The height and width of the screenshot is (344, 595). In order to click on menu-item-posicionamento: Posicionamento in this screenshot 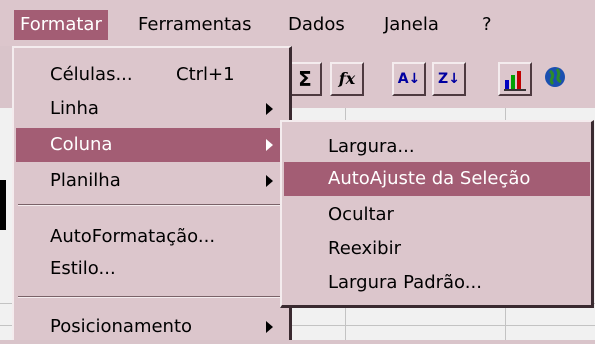, I will do `click(152, 327)`.